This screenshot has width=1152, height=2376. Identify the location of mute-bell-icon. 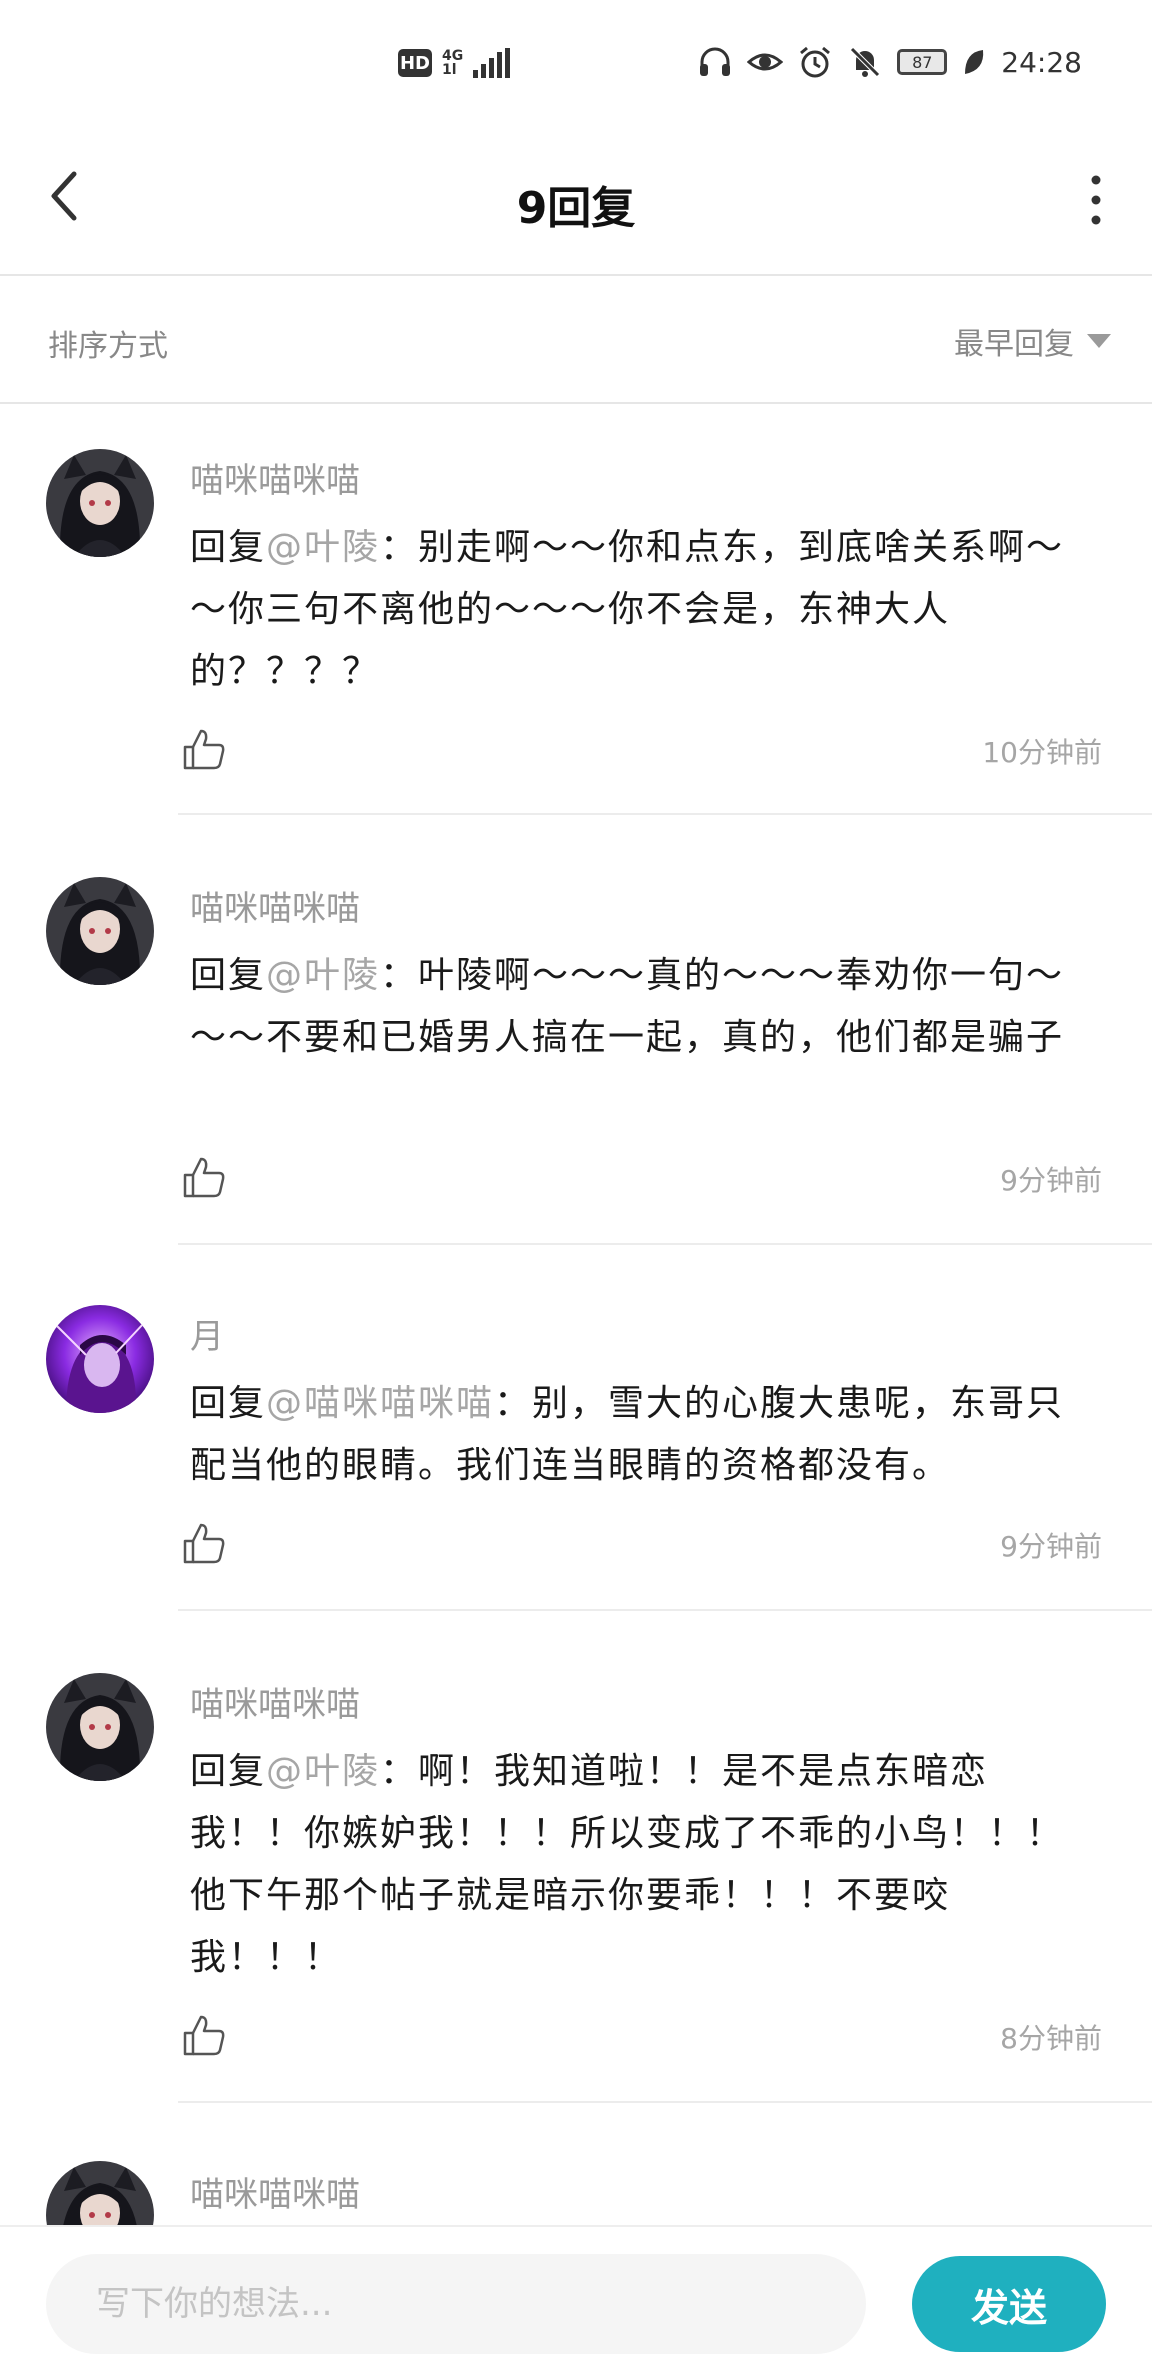
(865, 62).